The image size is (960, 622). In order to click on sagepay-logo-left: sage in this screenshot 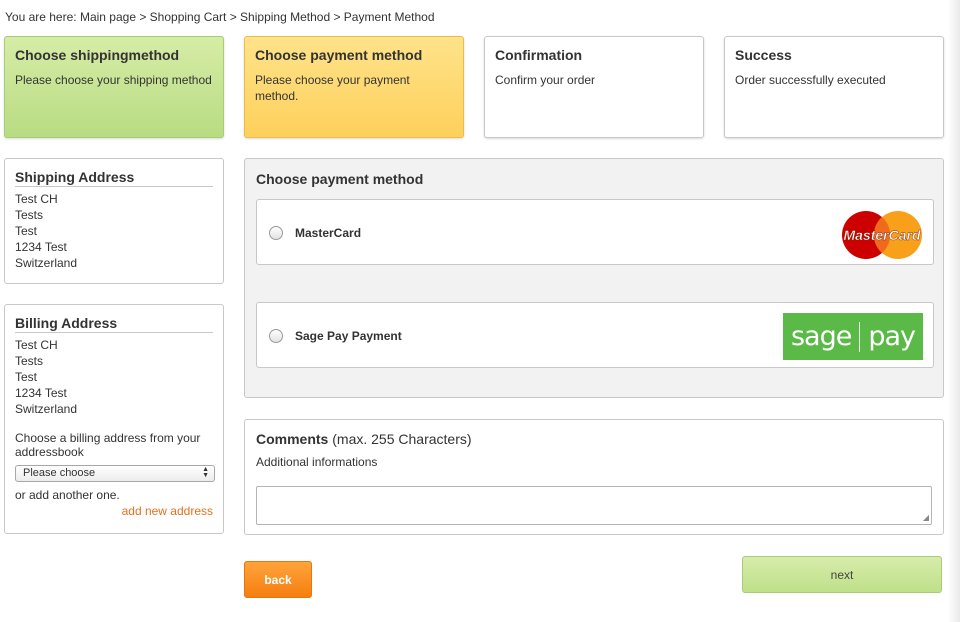, I will do `click(821, 336)`.